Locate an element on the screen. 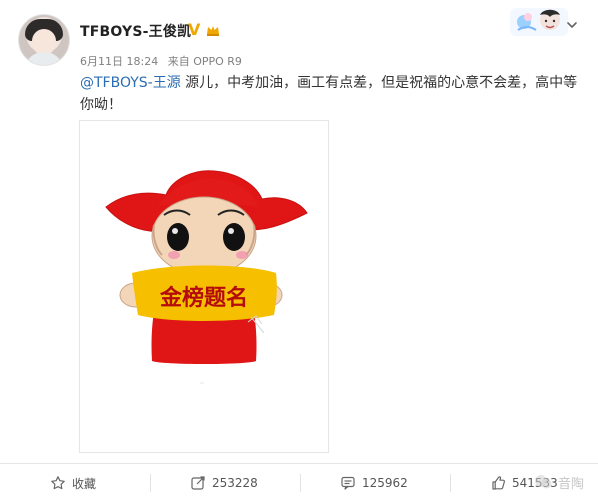  post-datetime: 6月11日 18:24 is located at coordinates (119, 61).